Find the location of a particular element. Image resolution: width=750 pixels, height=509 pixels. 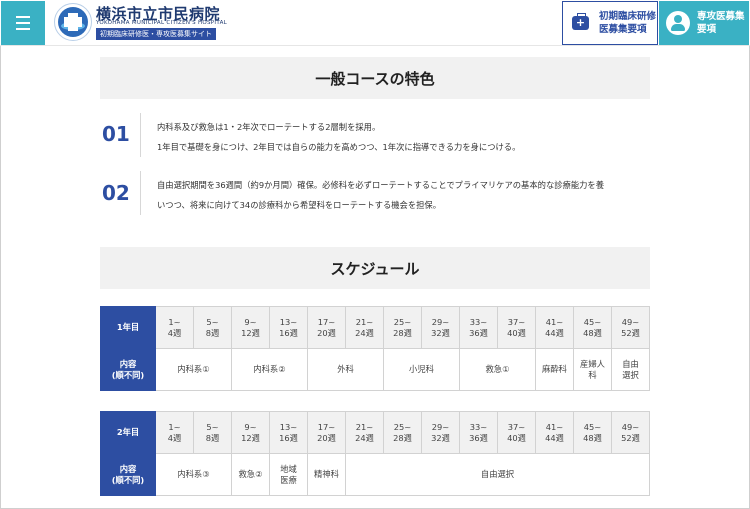

year-label: 1年目 is located at coordinates (128, 327).